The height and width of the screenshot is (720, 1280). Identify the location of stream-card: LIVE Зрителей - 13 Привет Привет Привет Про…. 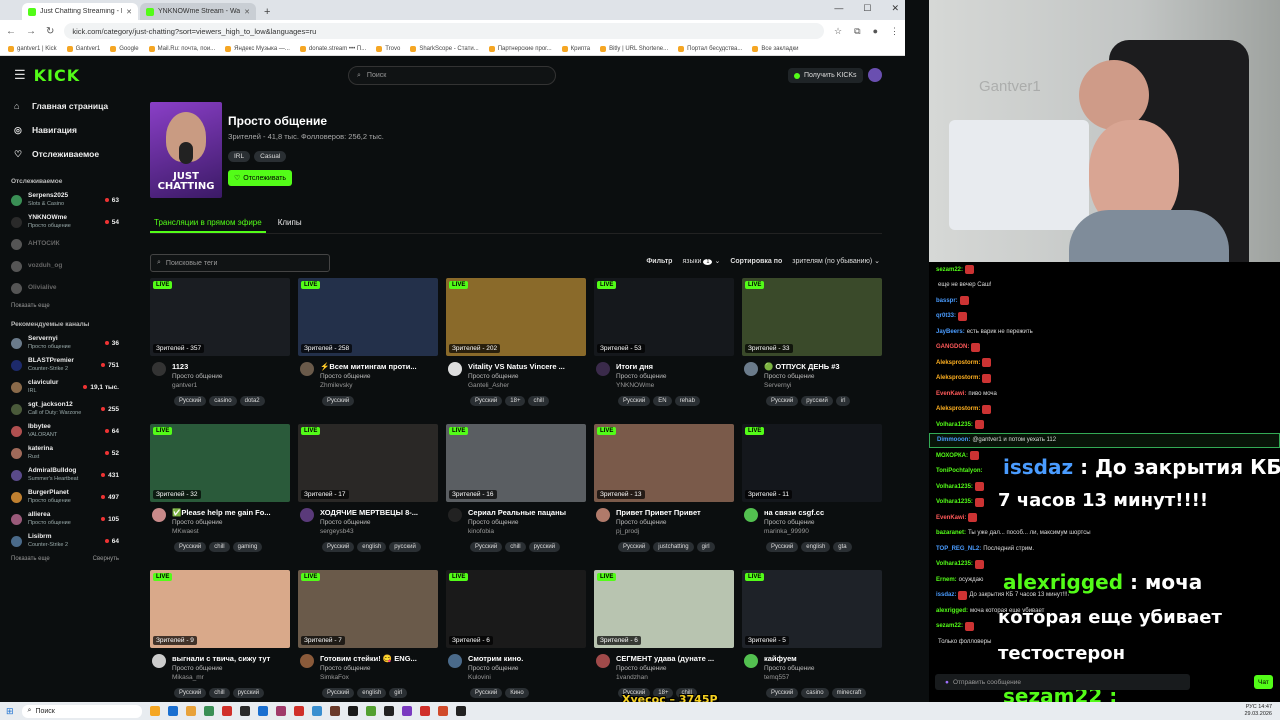
(664, 494).